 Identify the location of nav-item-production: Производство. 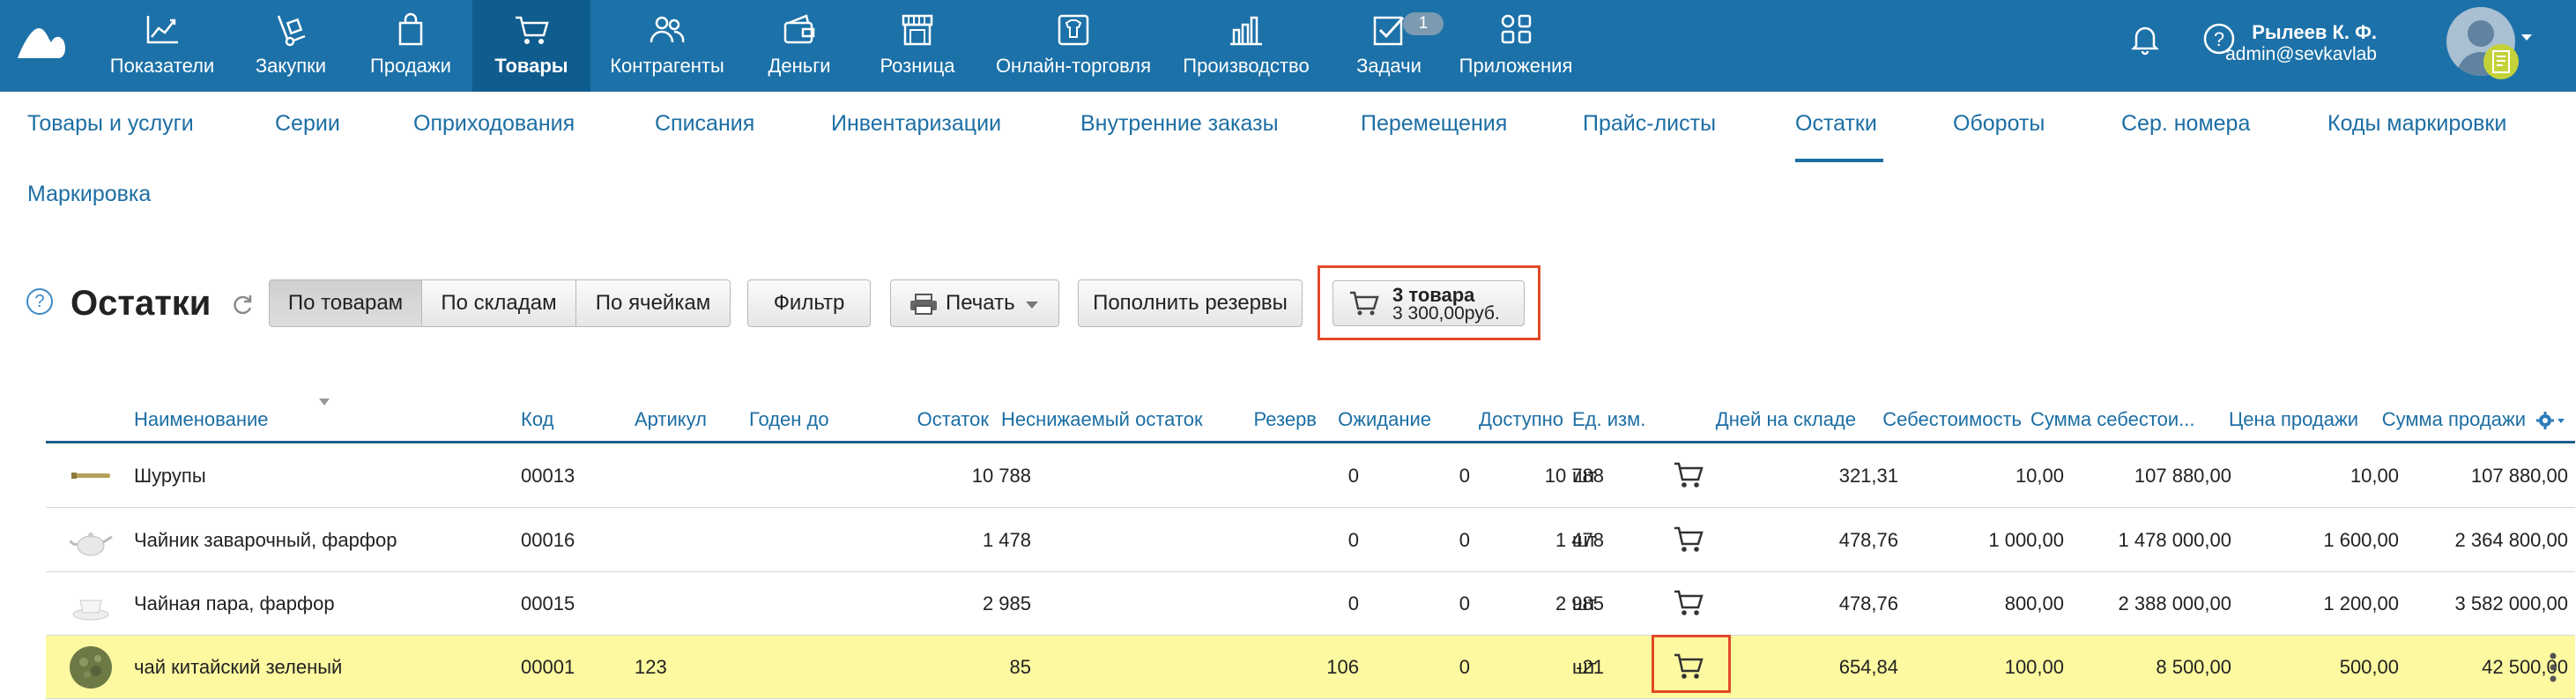
(1246, 46).